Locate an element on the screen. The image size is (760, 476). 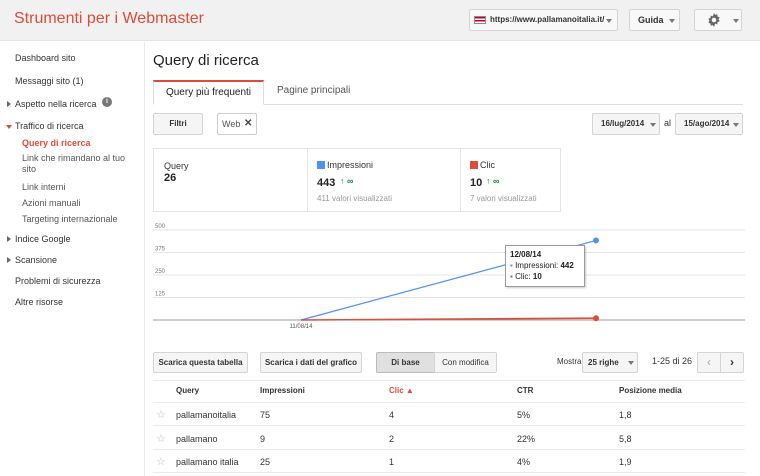
clicks-legend-swatch is located at coordinates (474, 165).